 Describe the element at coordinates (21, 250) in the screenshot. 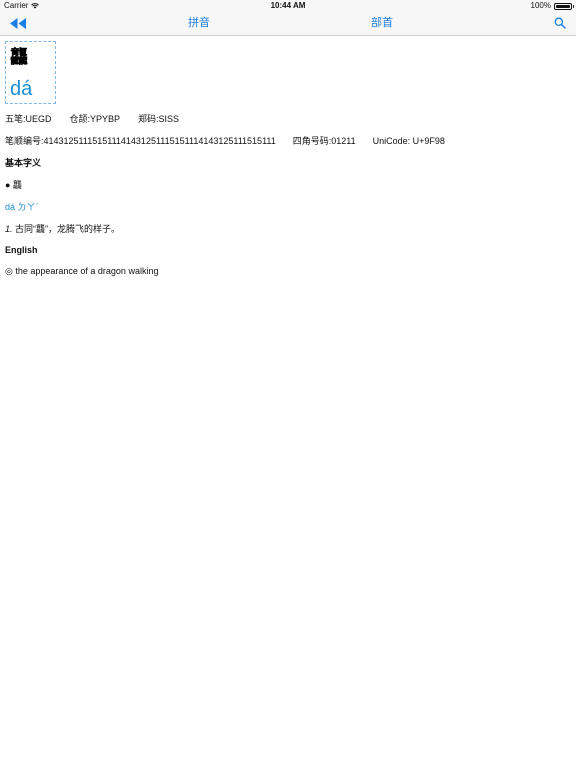

I see `english-heading: English` at that location.